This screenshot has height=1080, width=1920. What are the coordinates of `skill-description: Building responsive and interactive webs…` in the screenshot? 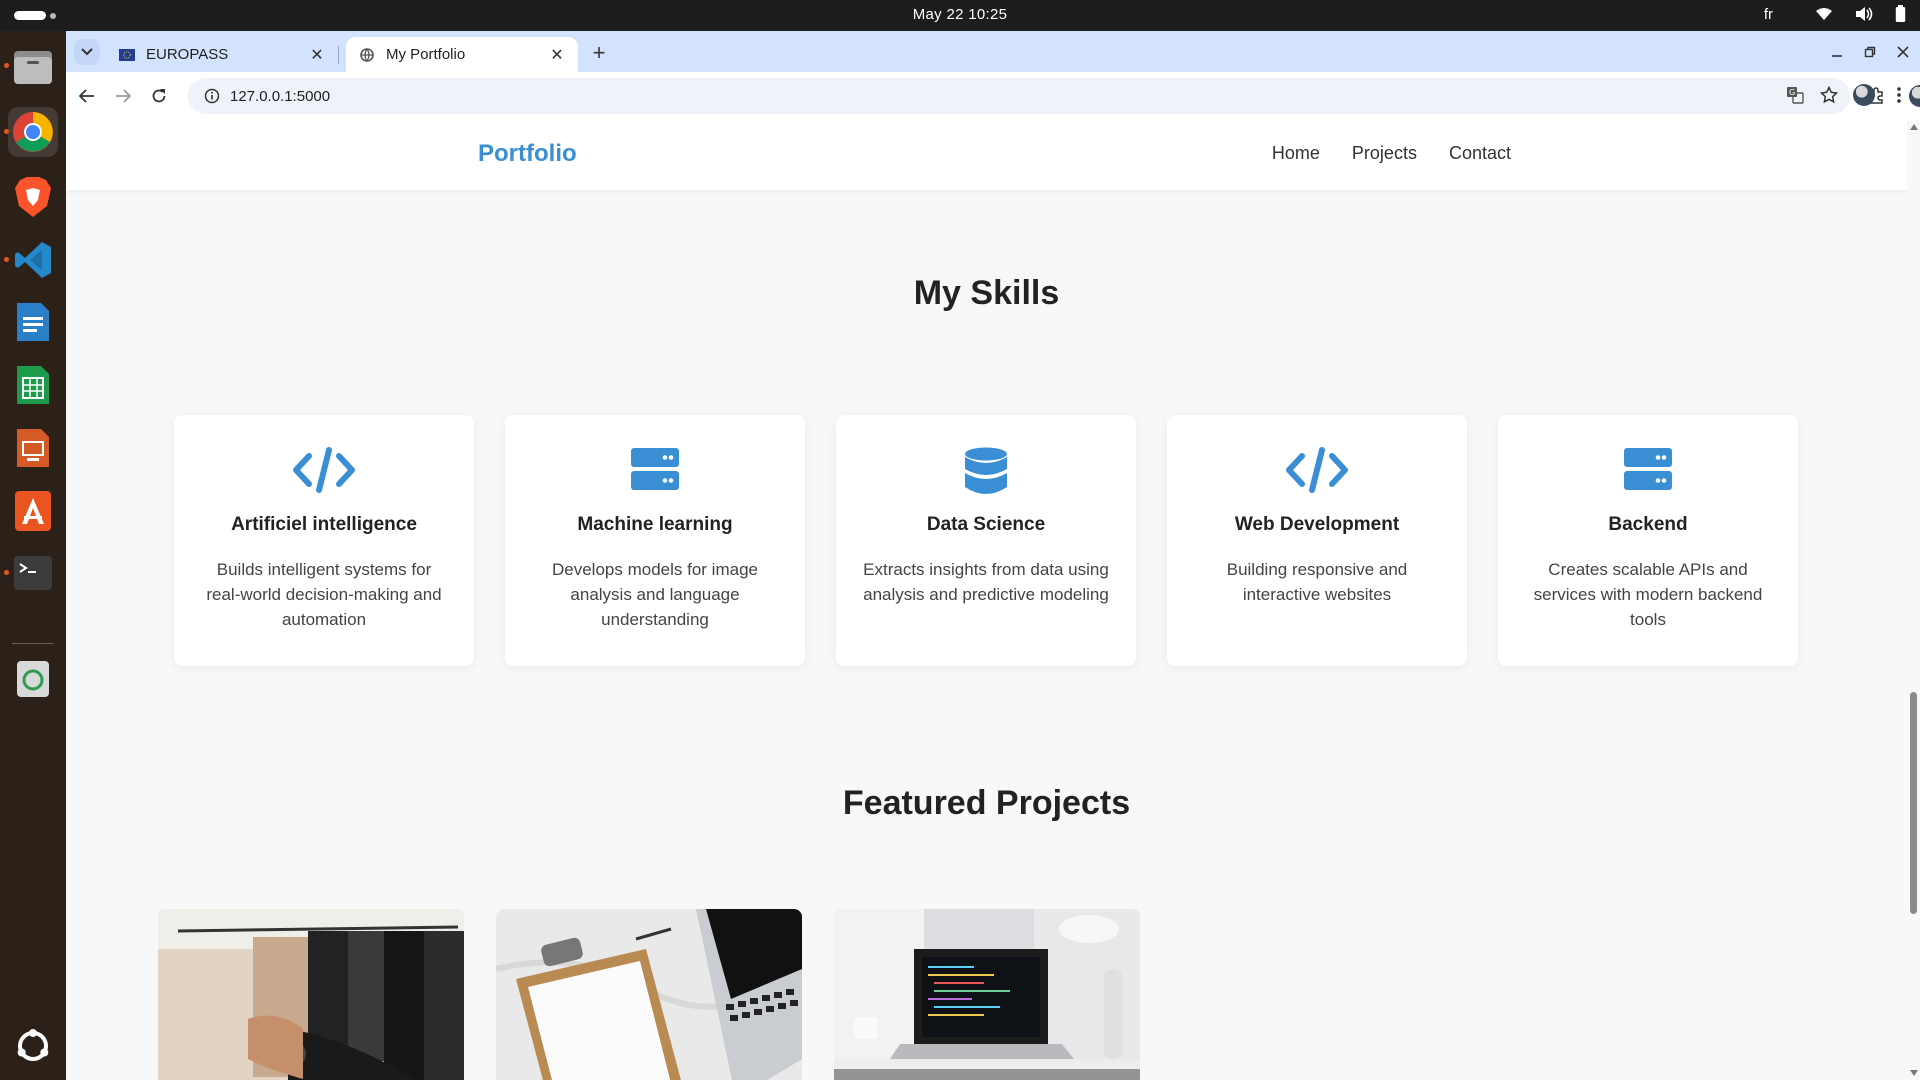 It's located at (1317, 582).